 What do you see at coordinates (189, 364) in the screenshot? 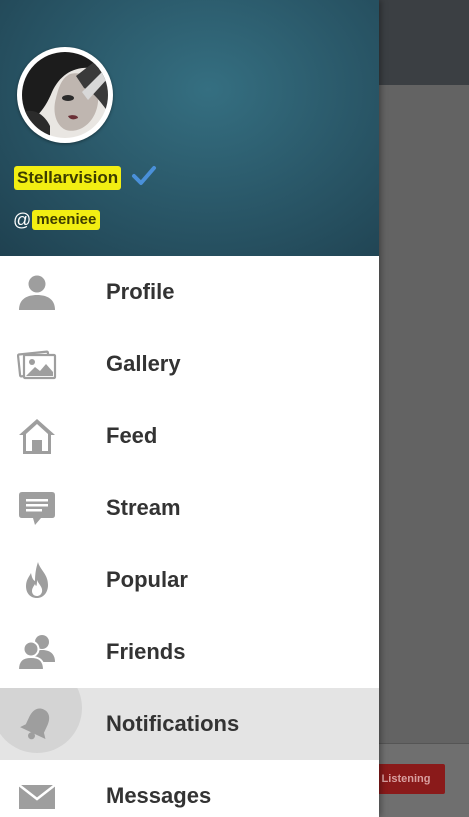
I see `menu-item-gallery: Gallery` at bounding box center [189, 364].